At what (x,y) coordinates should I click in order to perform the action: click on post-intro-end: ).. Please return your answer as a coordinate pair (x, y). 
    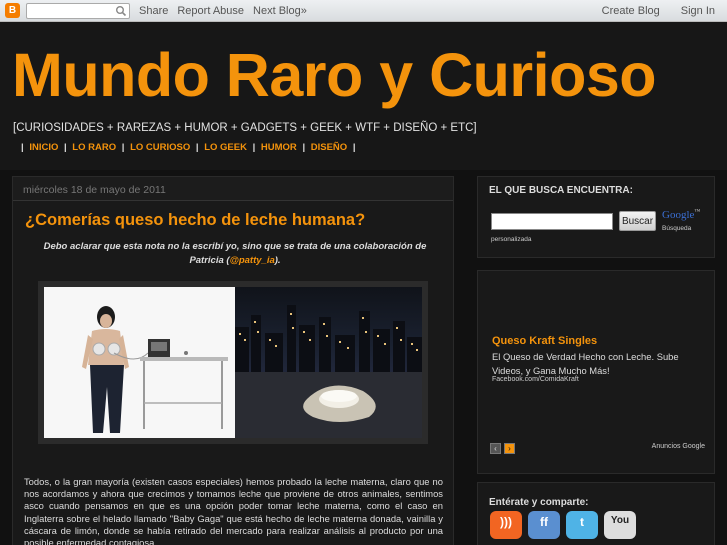
    Looking at the image, I should click on (277, 260).